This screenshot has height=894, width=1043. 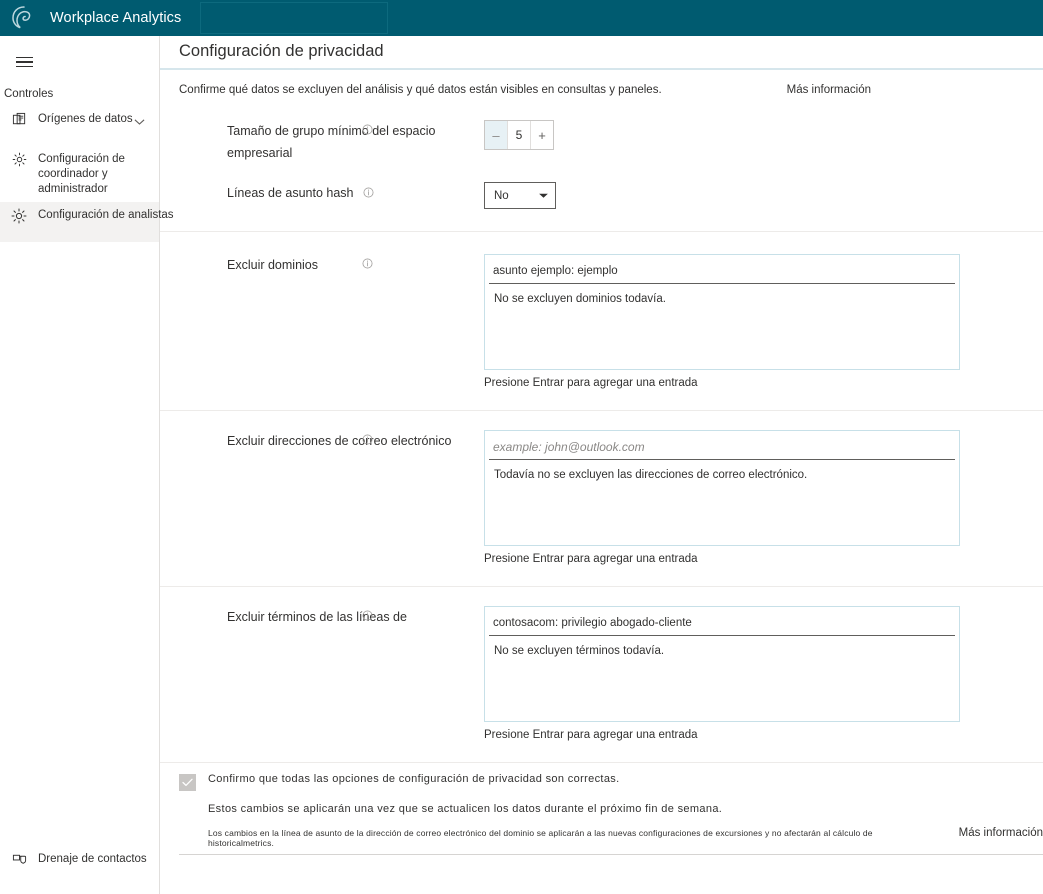 What do you see at coordinates (281, 51) in the screenshot?
I see `page-title: Configuración de privacidad` at bounding box center [281, 51].